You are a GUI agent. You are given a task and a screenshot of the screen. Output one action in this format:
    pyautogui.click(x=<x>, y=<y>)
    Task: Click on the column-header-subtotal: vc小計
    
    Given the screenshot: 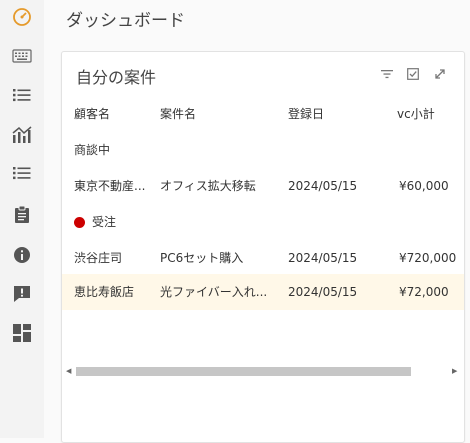 What is the action you would take?
    pyautogui.click(x=416, y=114)
    